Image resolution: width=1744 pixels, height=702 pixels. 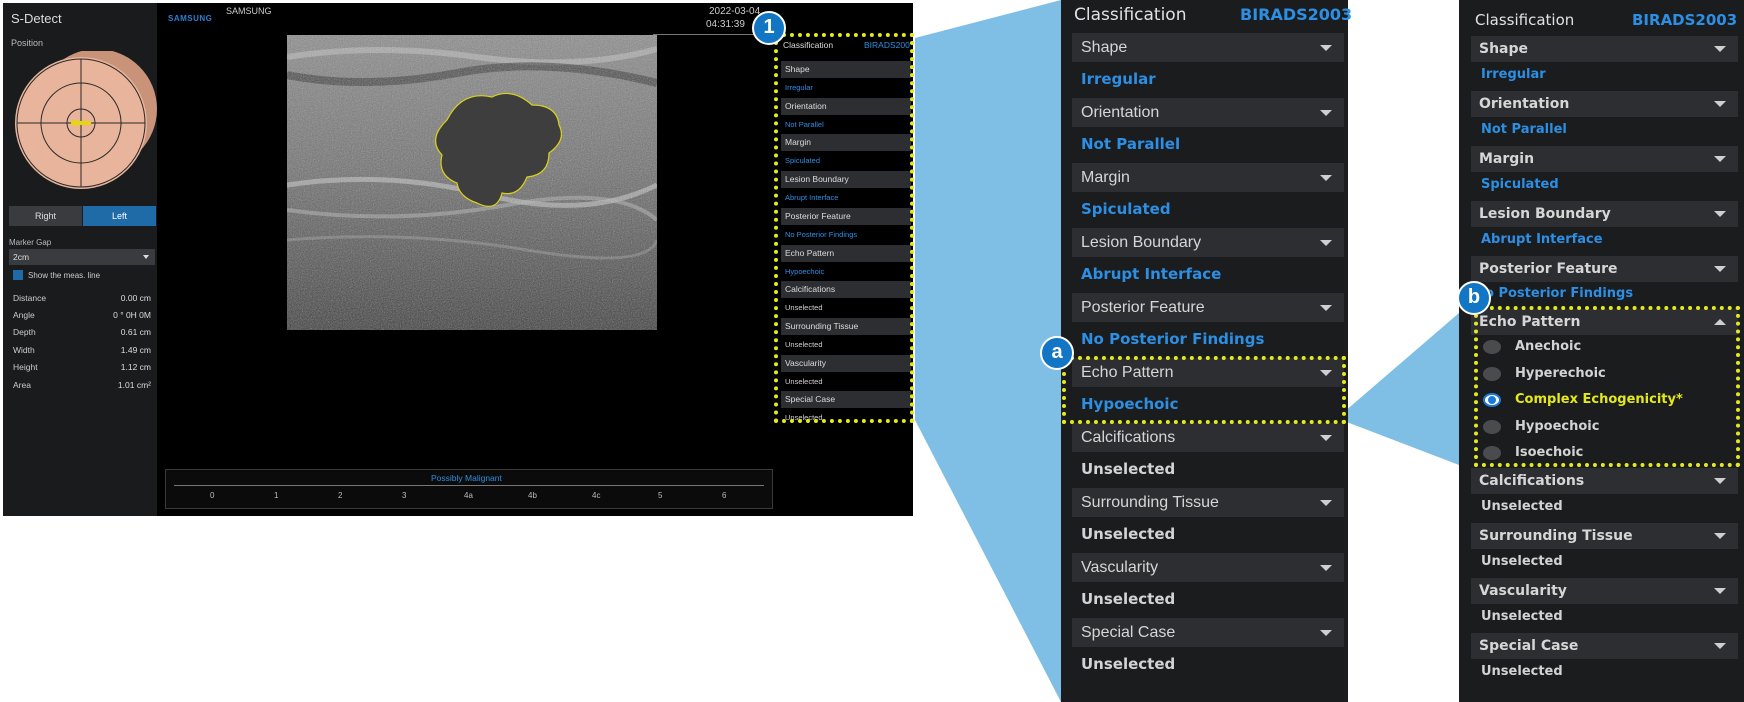 I want to click on dropdown-label: Shape, so click(x=1104, y=47).